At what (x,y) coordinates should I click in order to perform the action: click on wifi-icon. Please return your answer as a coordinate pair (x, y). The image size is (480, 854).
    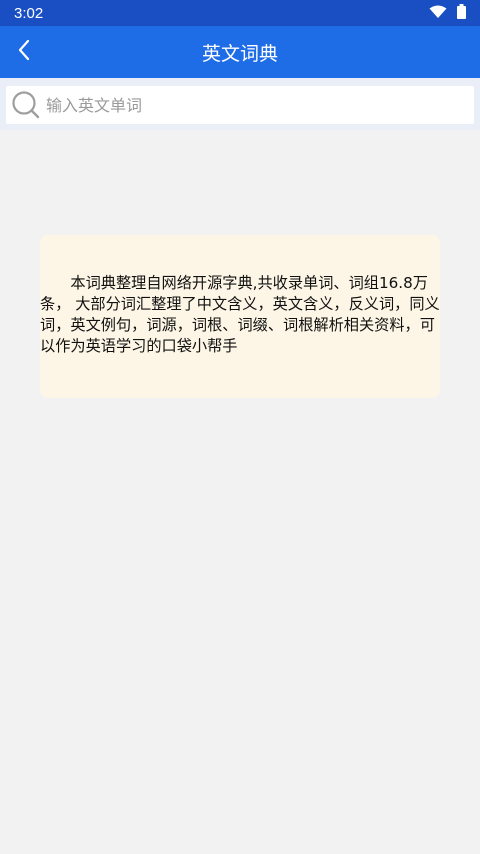
    Looking at the image, I should click on (438, 13).